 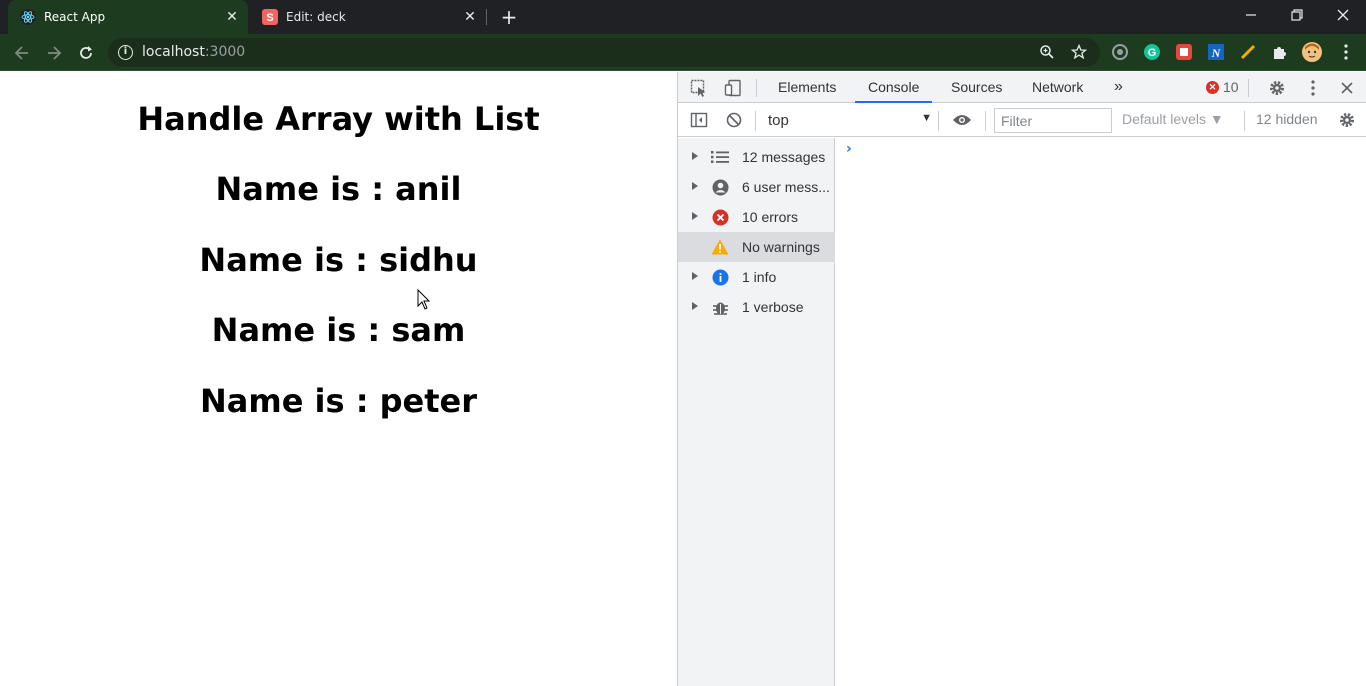 I want to click on browser-toolbar: i localhost:3000 G N, so click(x=683, y=52).